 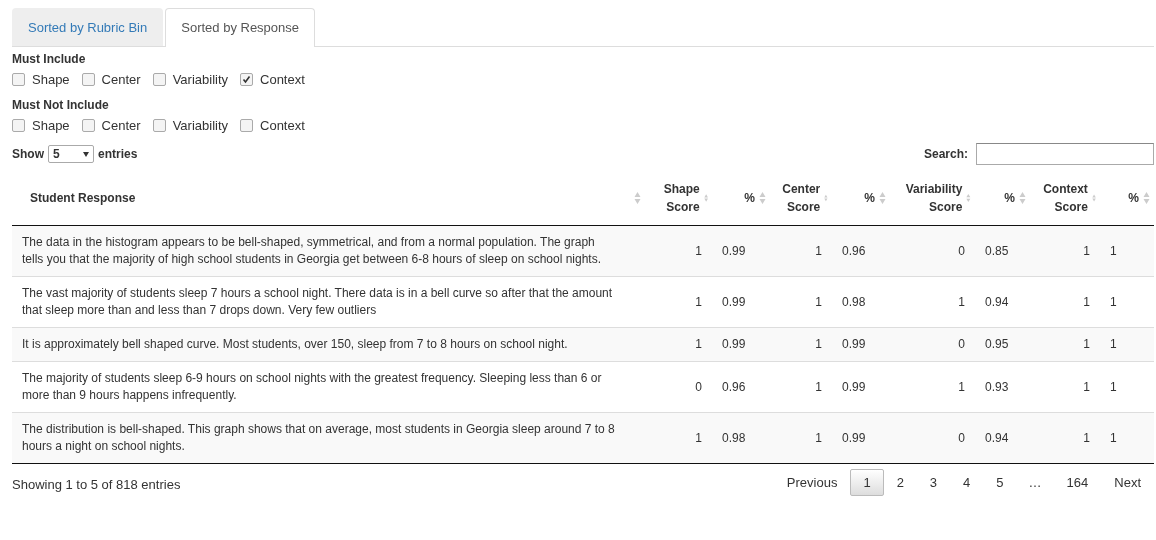 I want to click on table-cell: 0.85, so click(x=997, y=250).